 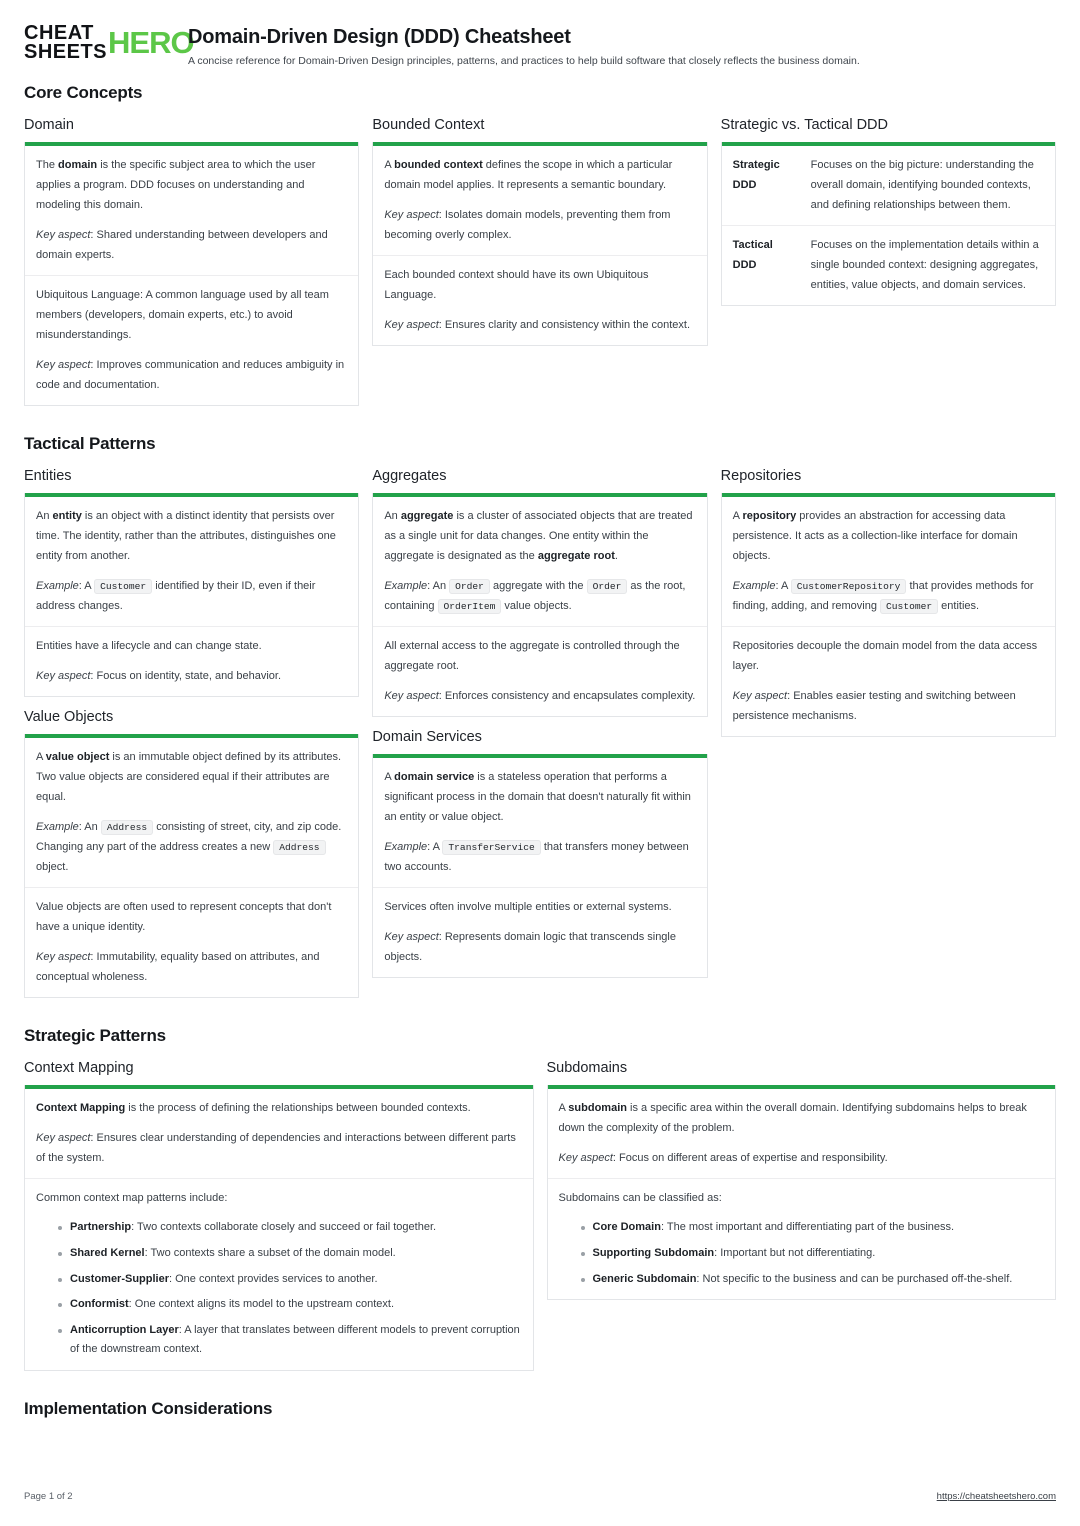 I want to click on brand-logo: CHEAT SHEETS HERO, so click(x=109, y=43).